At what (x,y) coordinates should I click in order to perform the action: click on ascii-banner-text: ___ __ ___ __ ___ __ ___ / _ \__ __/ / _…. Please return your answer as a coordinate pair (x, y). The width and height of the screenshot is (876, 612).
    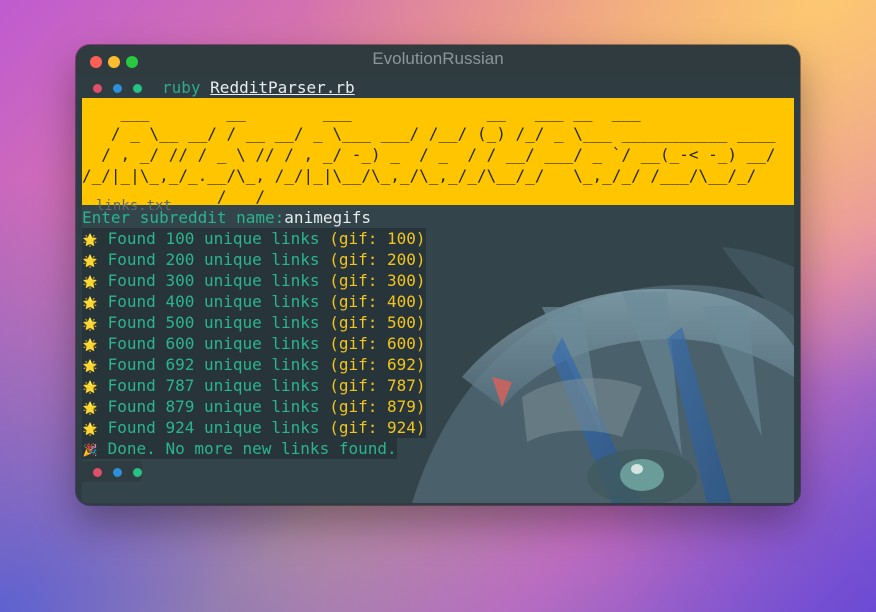
    Looking at the image, I should click on (429, 154).